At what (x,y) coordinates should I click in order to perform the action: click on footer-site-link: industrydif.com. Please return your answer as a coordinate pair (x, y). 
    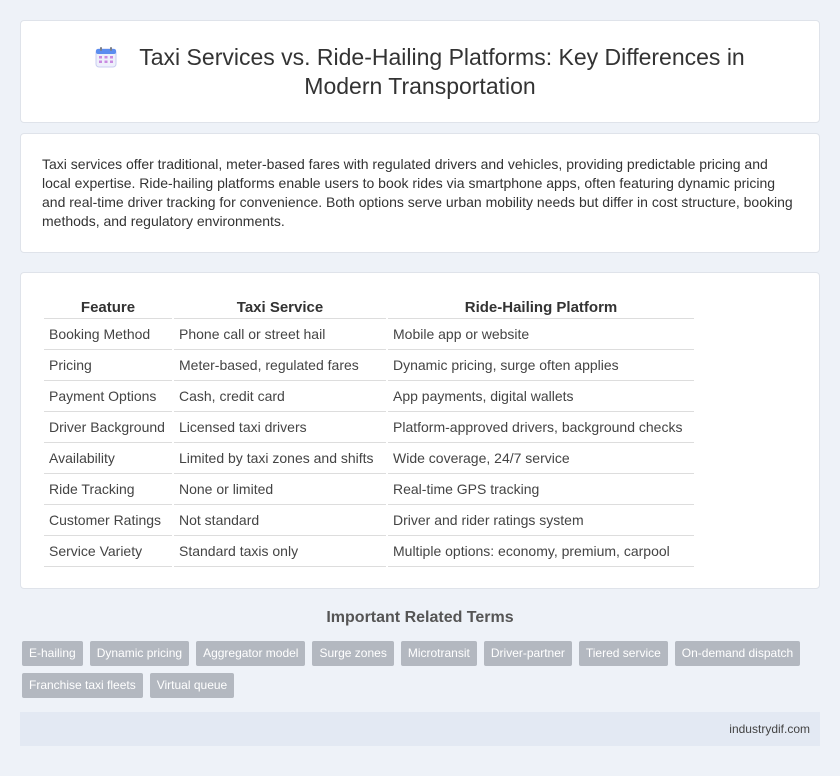
    Looking at the image, I should click on (769, 729).